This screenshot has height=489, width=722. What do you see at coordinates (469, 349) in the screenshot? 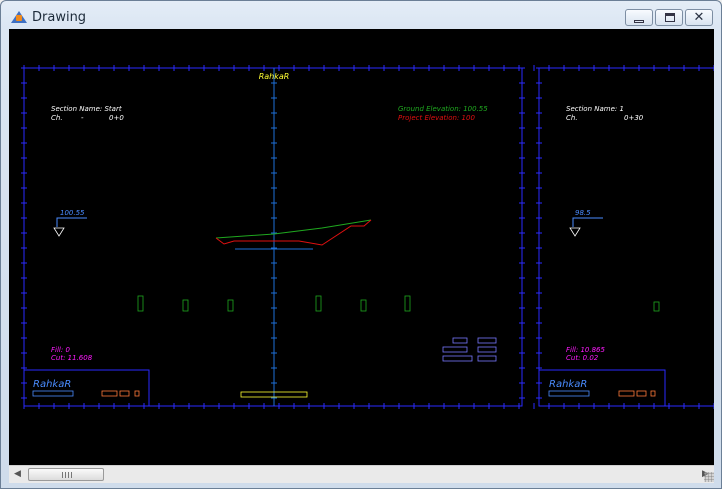
I see `area-table` at bounding box center [469, 349].